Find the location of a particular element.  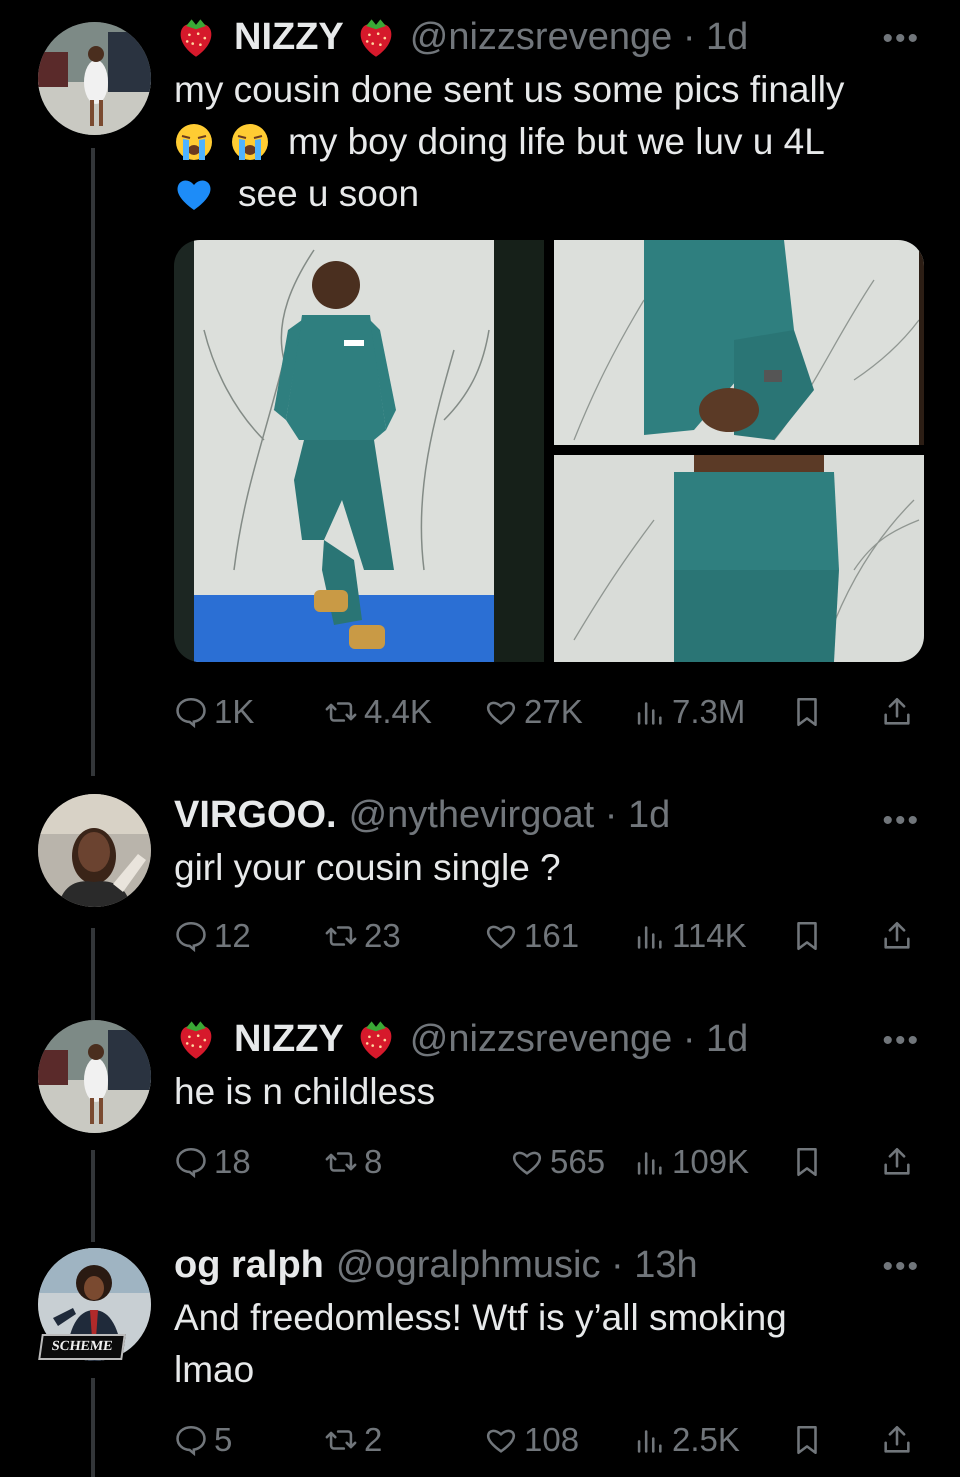

views-button: 2.5K is located at coordinates (686, 1440).